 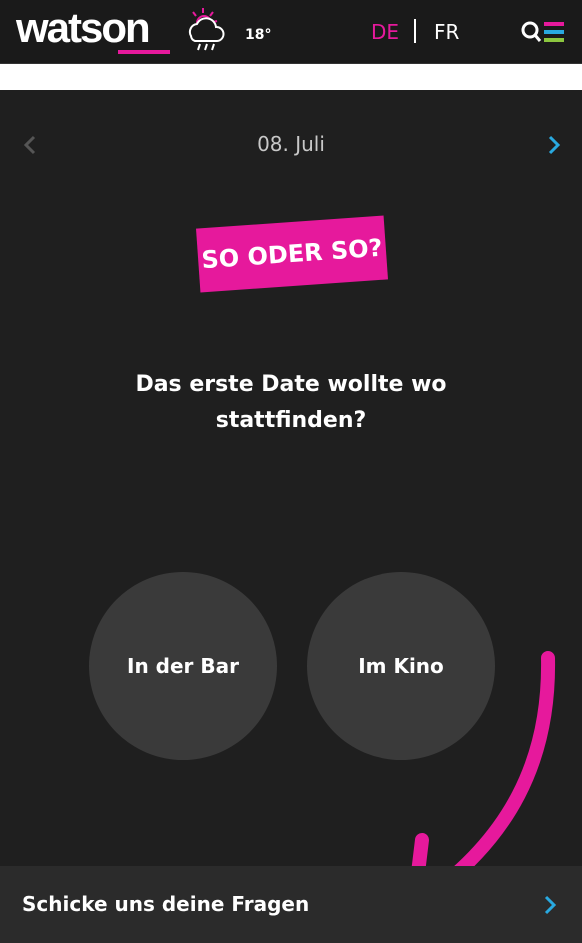 What do you see at coordinates (291, 77) in the screenshot?
I see `header-divider-strip` at bounding box center [291, 77].